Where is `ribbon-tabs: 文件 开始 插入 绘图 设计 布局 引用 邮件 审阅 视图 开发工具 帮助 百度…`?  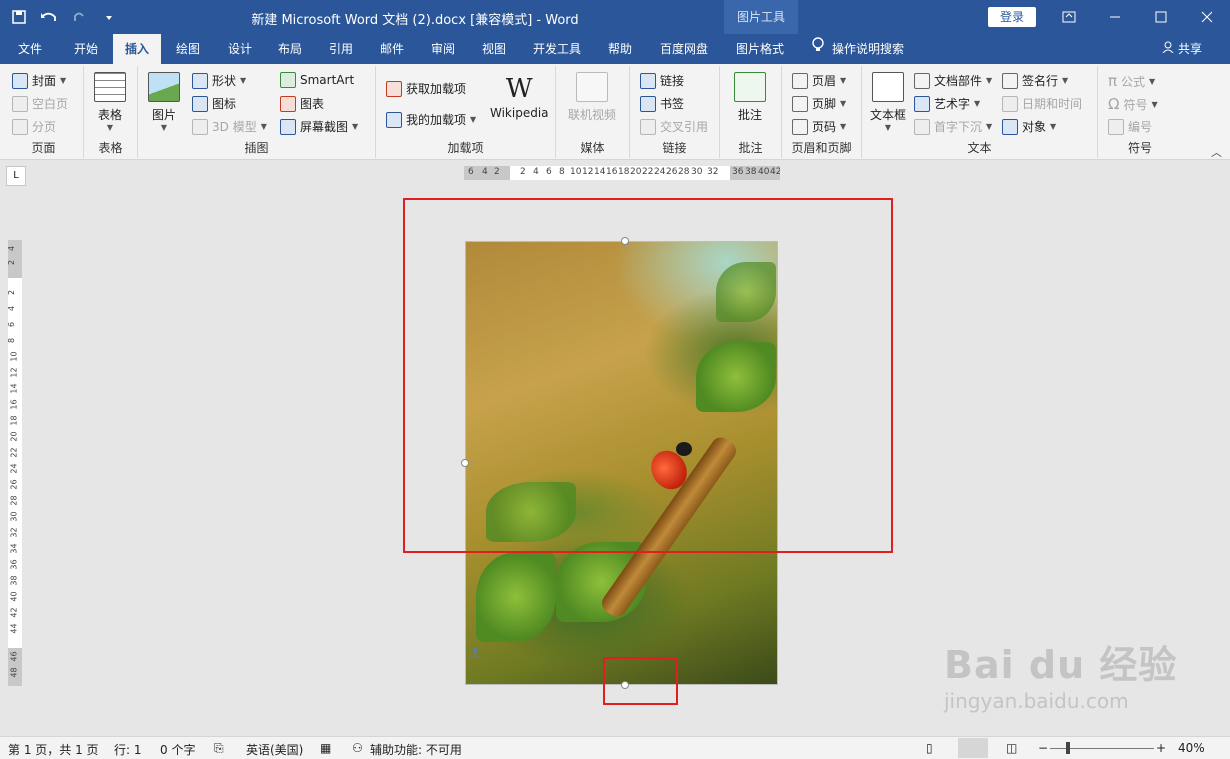
ribbon-tabs: 文件 开始 插入 绘图 设计 布局 引用 邮件 审阅 视图 开发工具 帮助 百度… is located at coordinates (615, 49).